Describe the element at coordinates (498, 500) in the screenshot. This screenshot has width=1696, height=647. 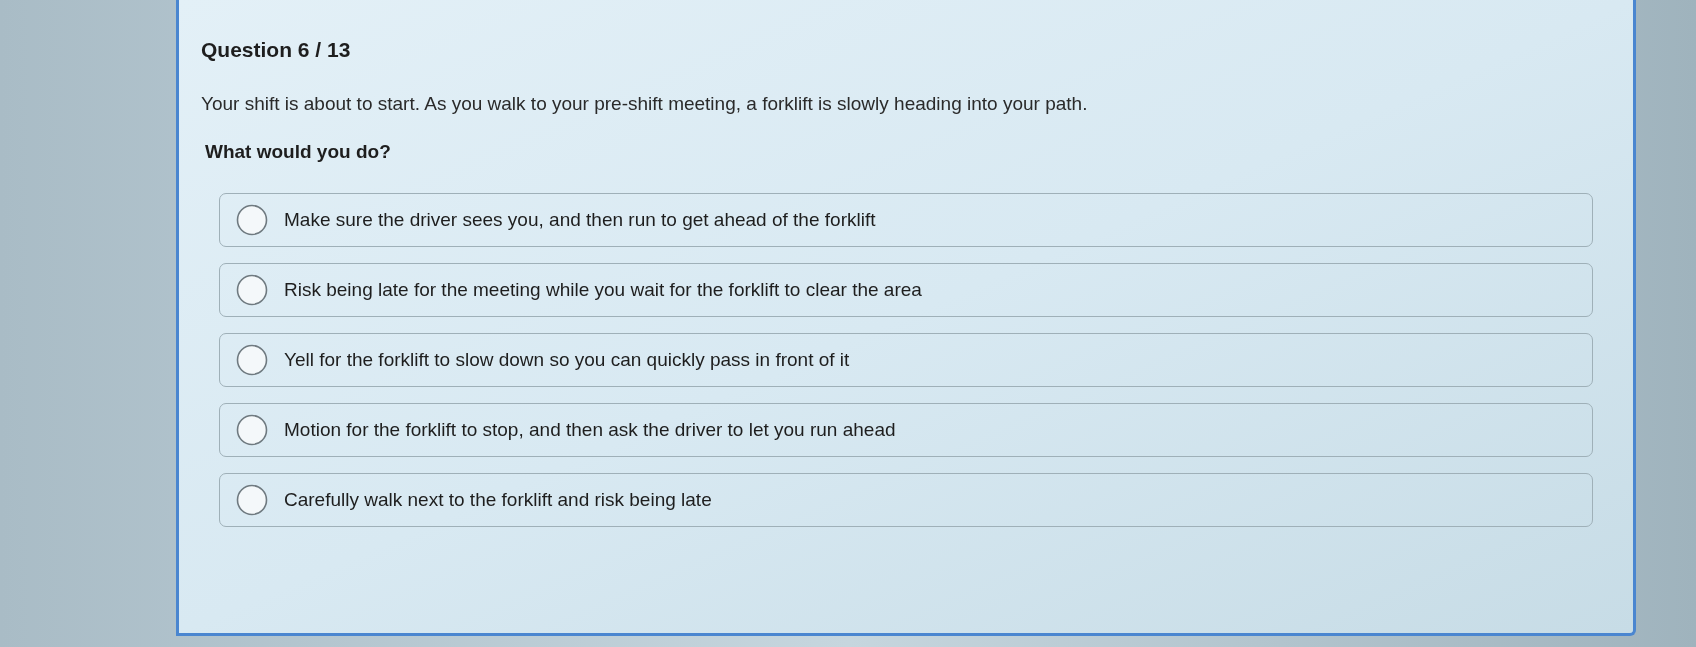
I see `option-label: Carefully walk next to the forklift and risk being late` at that location.